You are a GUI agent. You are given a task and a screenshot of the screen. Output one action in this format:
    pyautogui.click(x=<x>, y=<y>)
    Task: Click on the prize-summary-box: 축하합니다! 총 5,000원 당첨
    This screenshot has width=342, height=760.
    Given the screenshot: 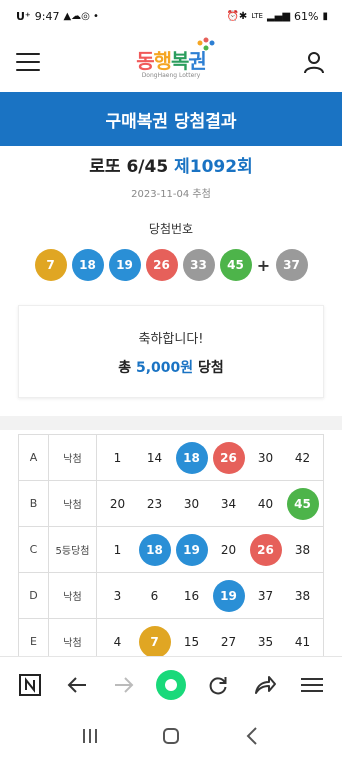 What is the action you would take?
    pyautogui.click(x=171, y=351)
    